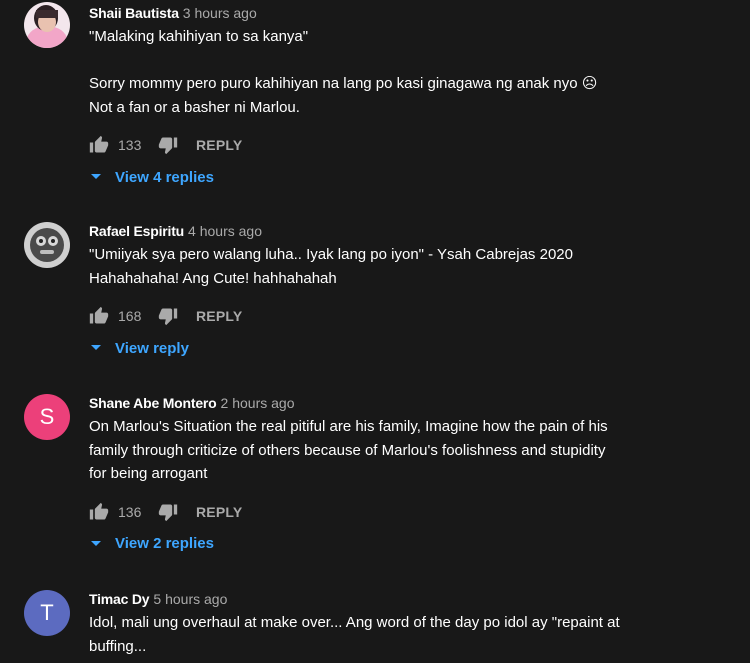 This screenshot has height=663, width=750. What do you see at coordinates (414, 348) in the screenshot?
I see `view-replies-button: View reply` at bounding box center [414, 348].